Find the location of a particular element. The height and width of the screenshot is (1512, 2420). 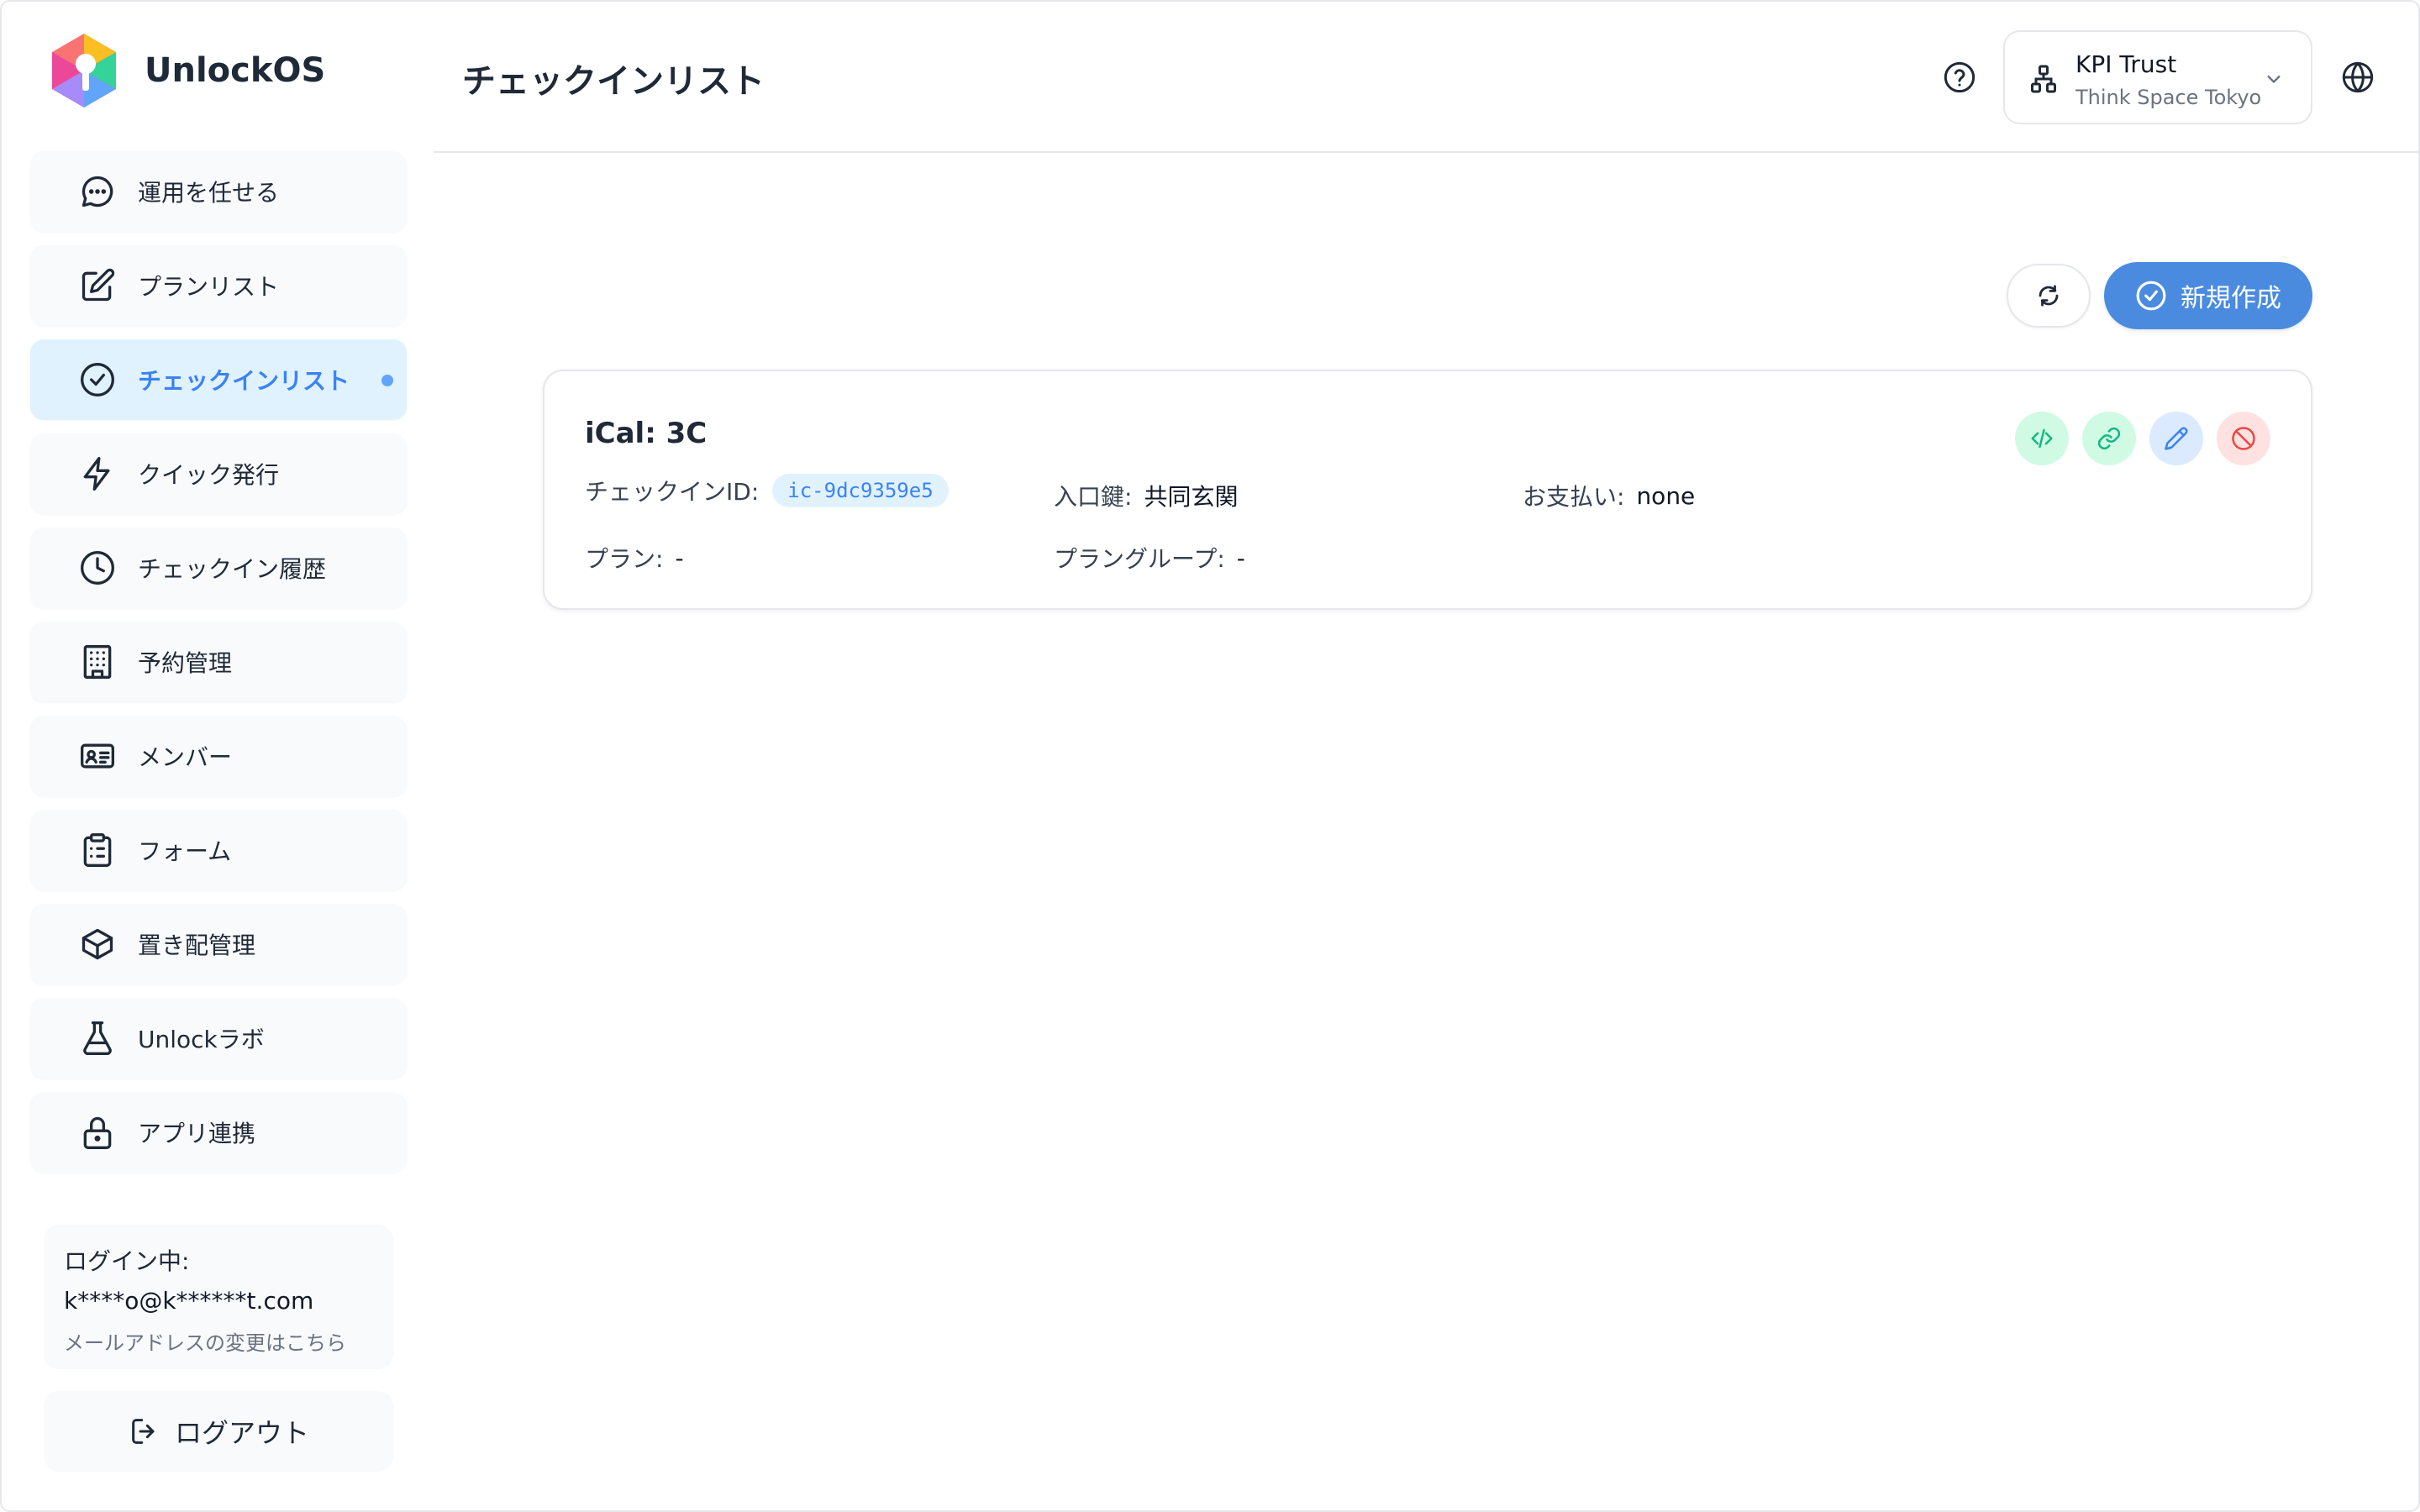

disable-button is located at coordinates (2243, 438).